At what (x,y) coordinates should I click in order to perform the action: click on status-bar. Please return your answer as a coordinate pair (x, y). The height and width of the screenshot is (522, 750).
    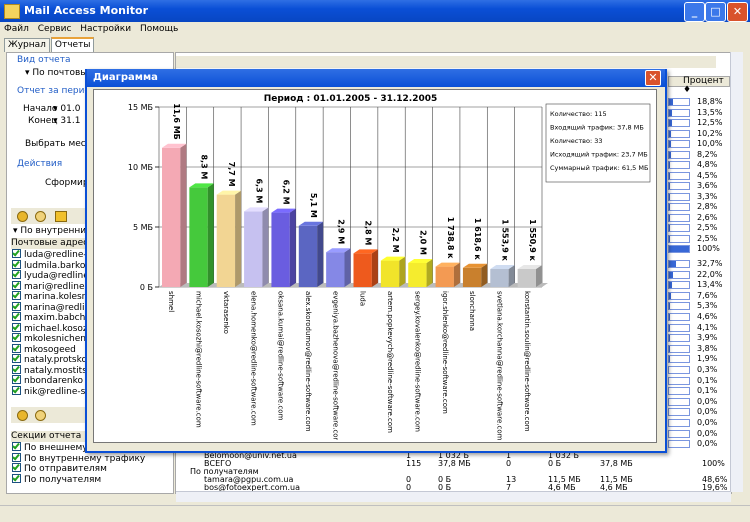
    Looking at the image, I should click on (375, 513).